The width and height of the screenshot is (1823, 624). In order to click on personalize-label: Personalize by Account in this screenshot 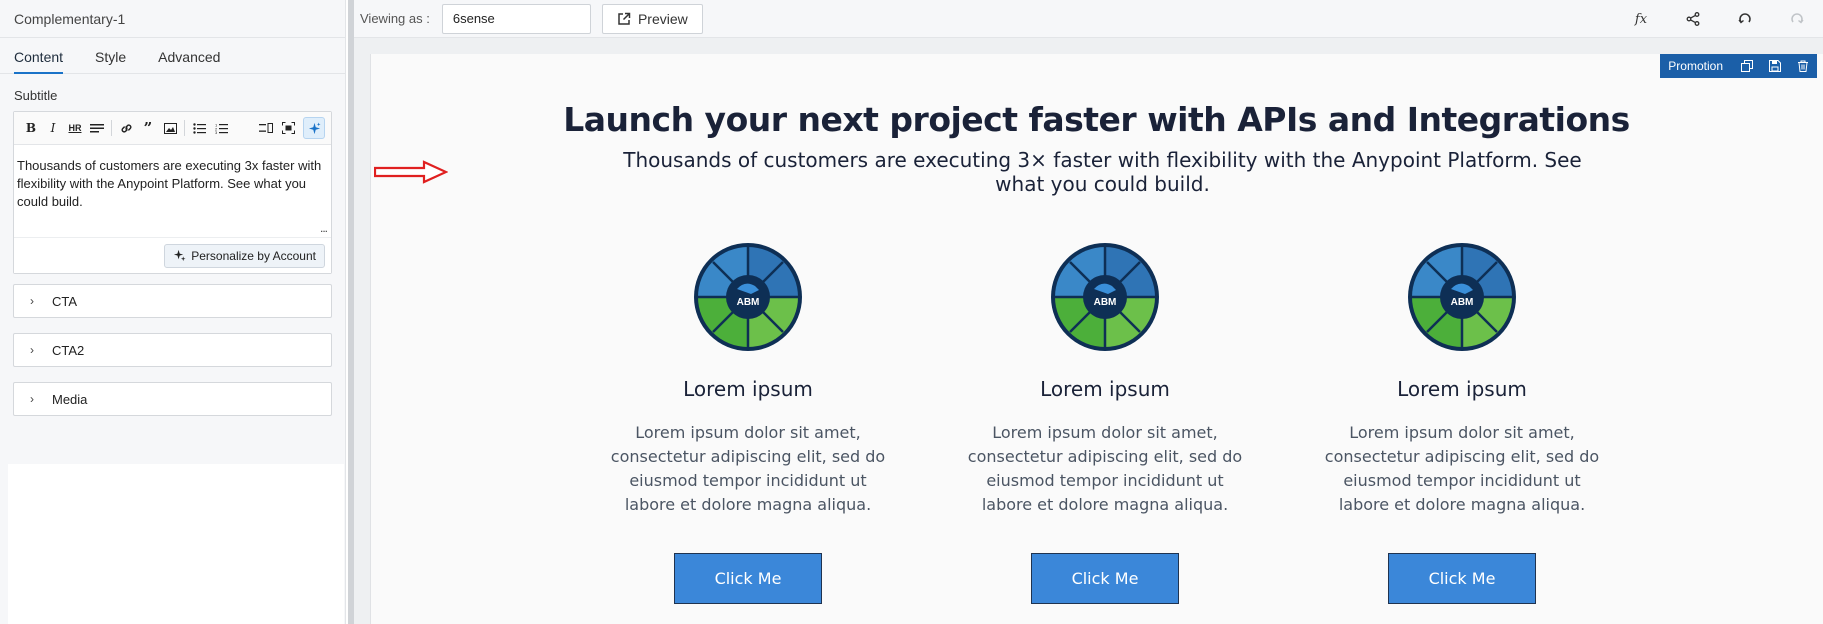, I will do `click(253, 255)`.